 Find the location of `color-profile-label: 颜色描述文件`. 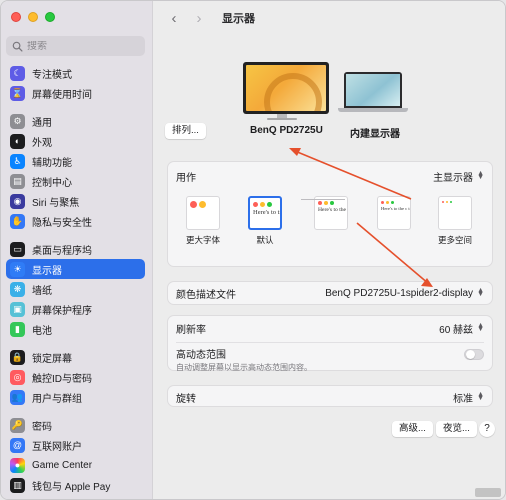

color-profile-label: 颜色描述文件 is located at coordinates (206, 295).